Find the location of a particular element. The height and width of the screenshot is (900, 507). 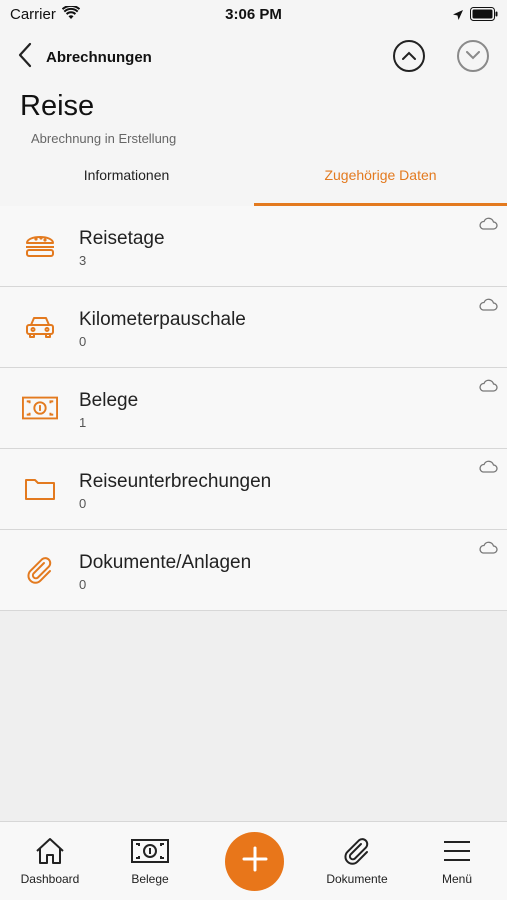

next-item-button is located at coordinates (473, 56).